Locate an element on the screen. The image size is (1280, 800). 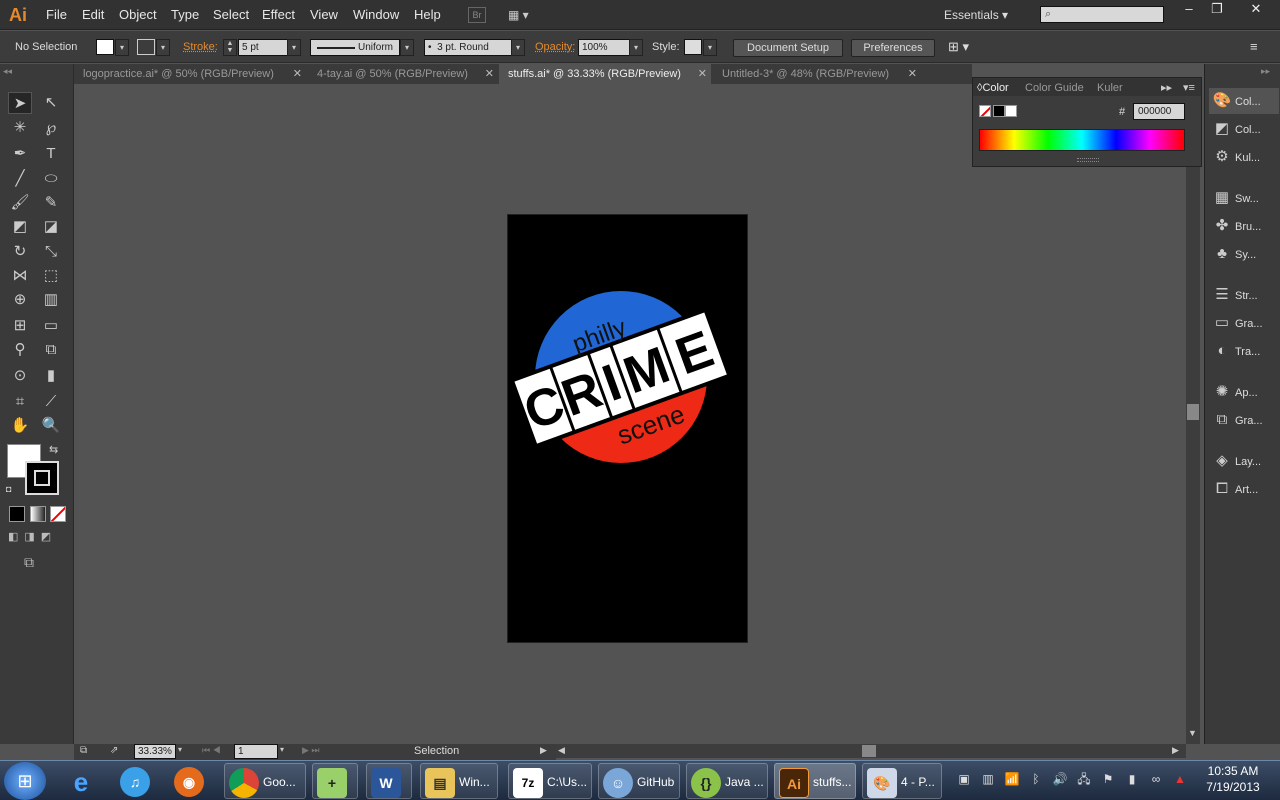
tray-icon: ⚑ is located at coordinates (1108, 779).